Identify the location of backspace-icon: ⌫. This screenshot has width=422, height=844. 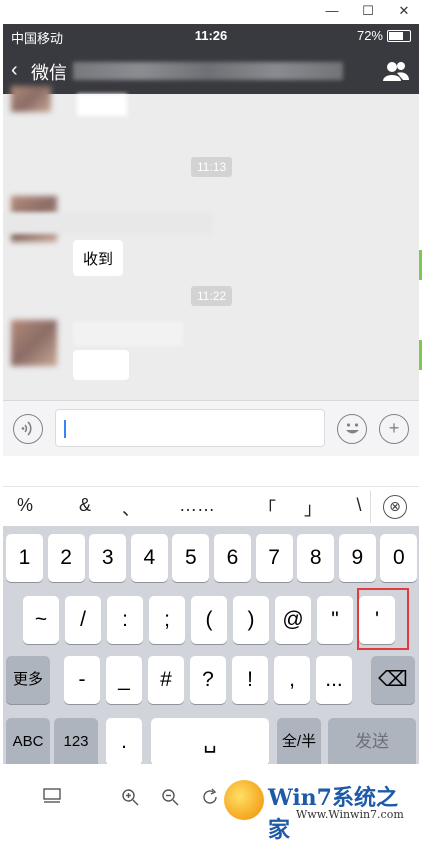
(393, 680).